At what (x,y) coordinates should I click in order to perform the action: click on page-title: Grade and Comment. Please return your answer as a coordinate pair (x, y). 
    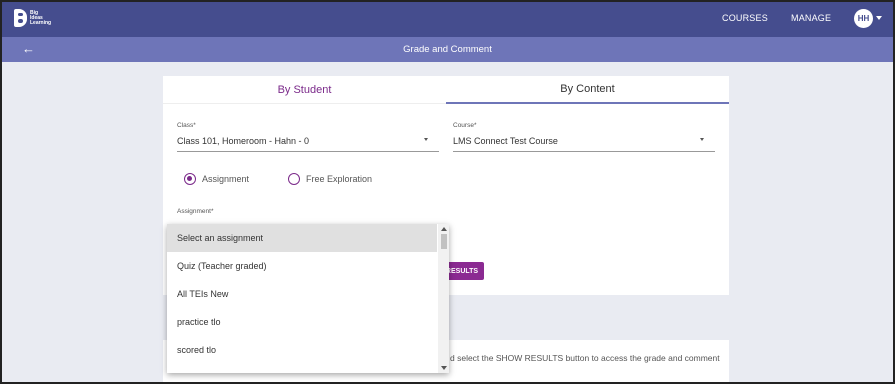
    Looking at the image, I should click on (447, 49).